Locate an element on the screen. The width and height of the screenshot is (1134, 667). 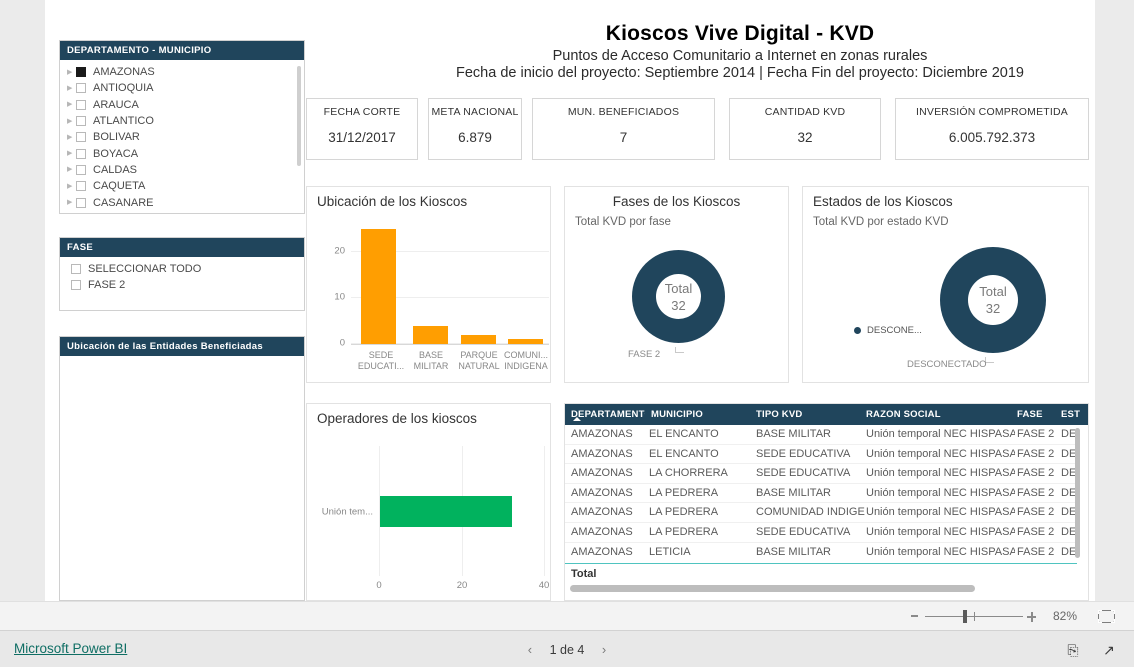
bar-parque-natural is located at coordinates (478, 339).